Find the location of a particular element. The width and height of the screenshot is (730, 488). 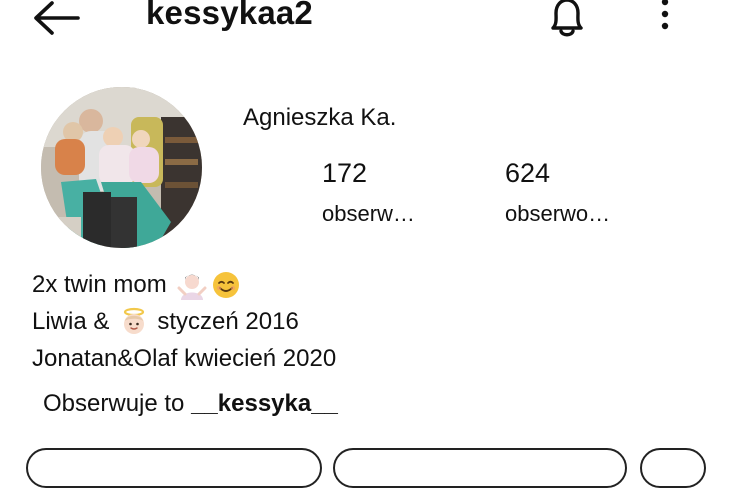

following-count: 624 is located at coordinates (528, 173).